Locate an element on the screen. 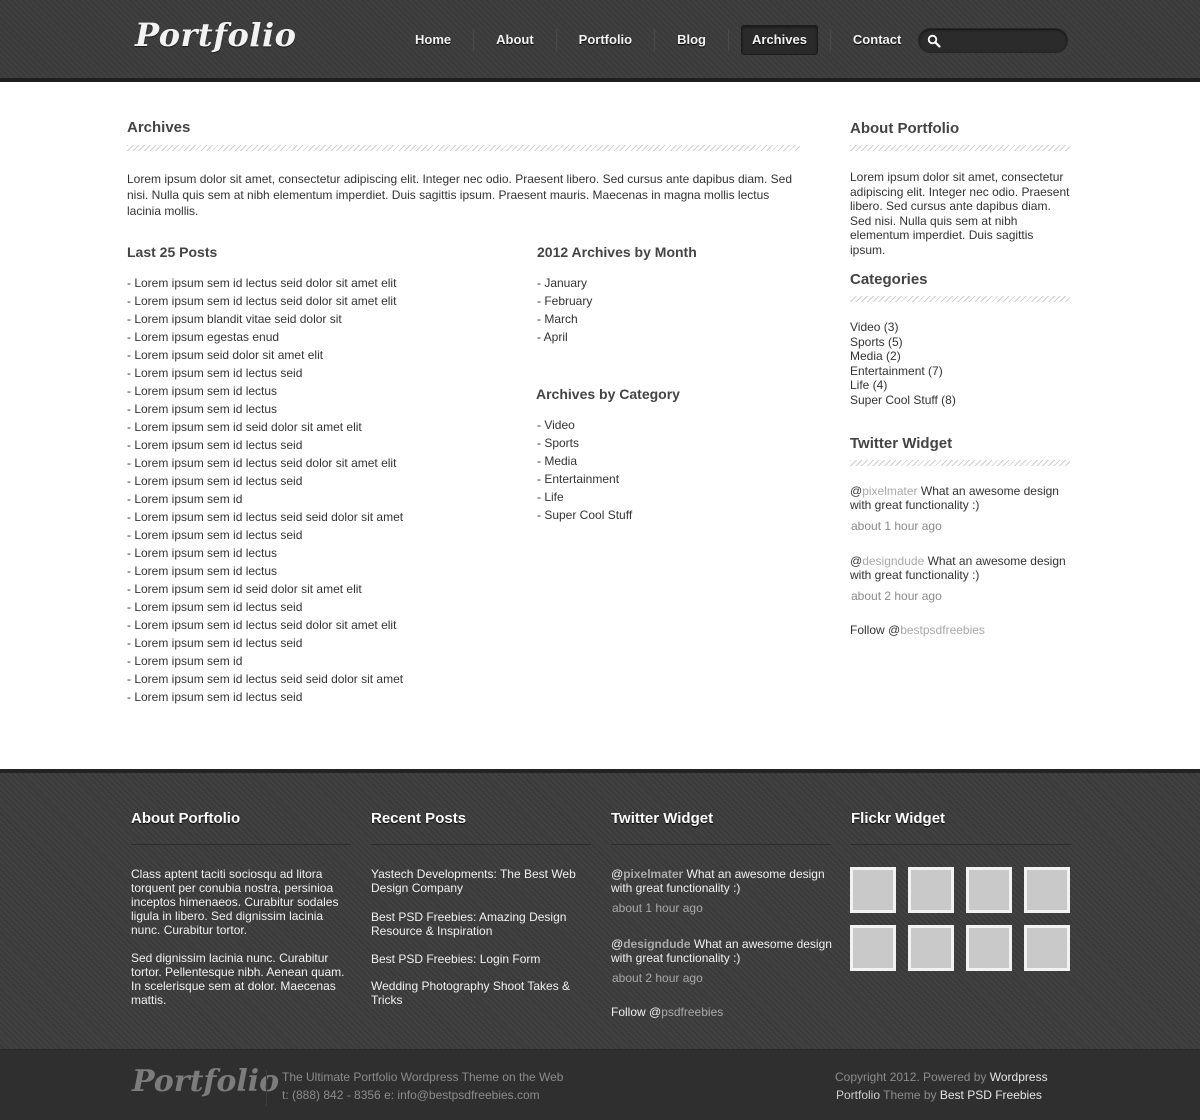 This screenshot has width=1200, height=1120. category-link: Super Cool Stuff (8) is located at coordinates (903, 400).